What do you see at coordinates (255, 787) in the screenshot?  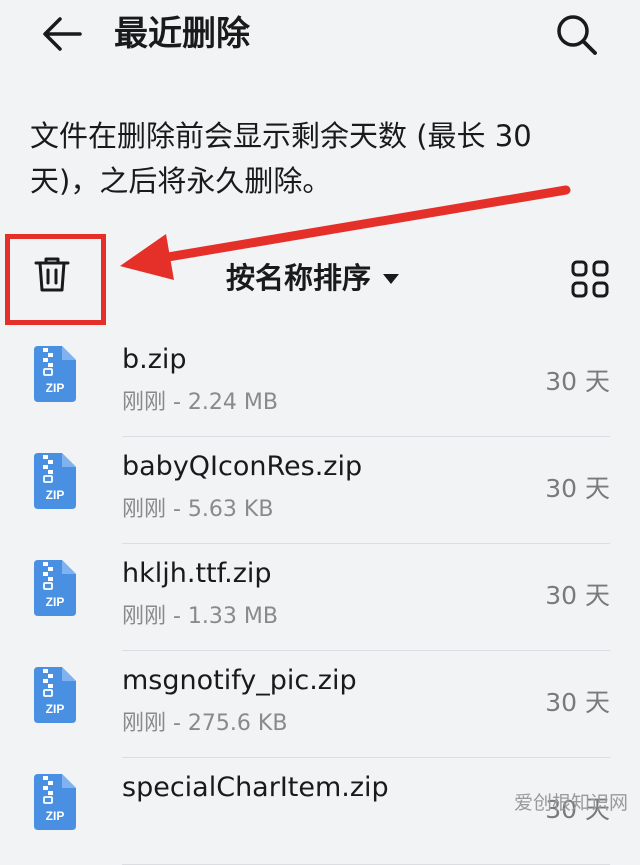 I see `file-name: specialCharItem.zip` at bounding box center [255, 787].